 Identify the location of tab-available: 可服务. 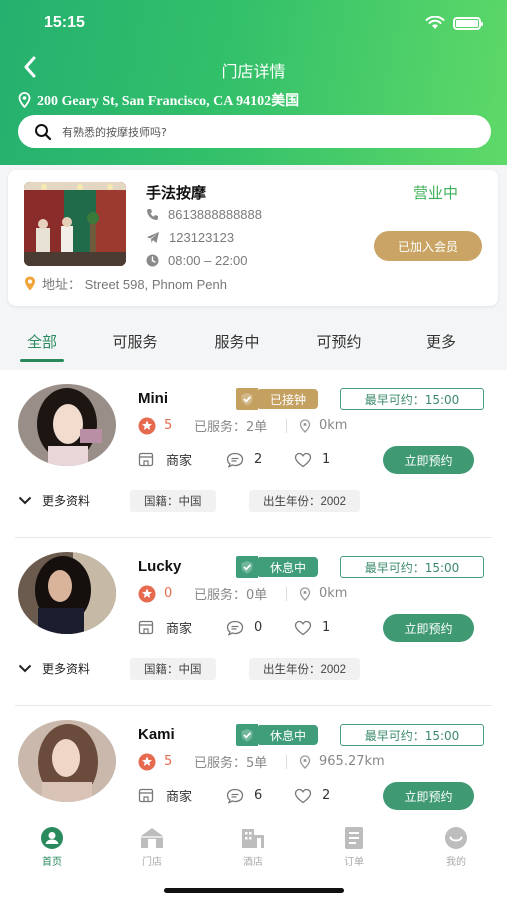
(135, 341).